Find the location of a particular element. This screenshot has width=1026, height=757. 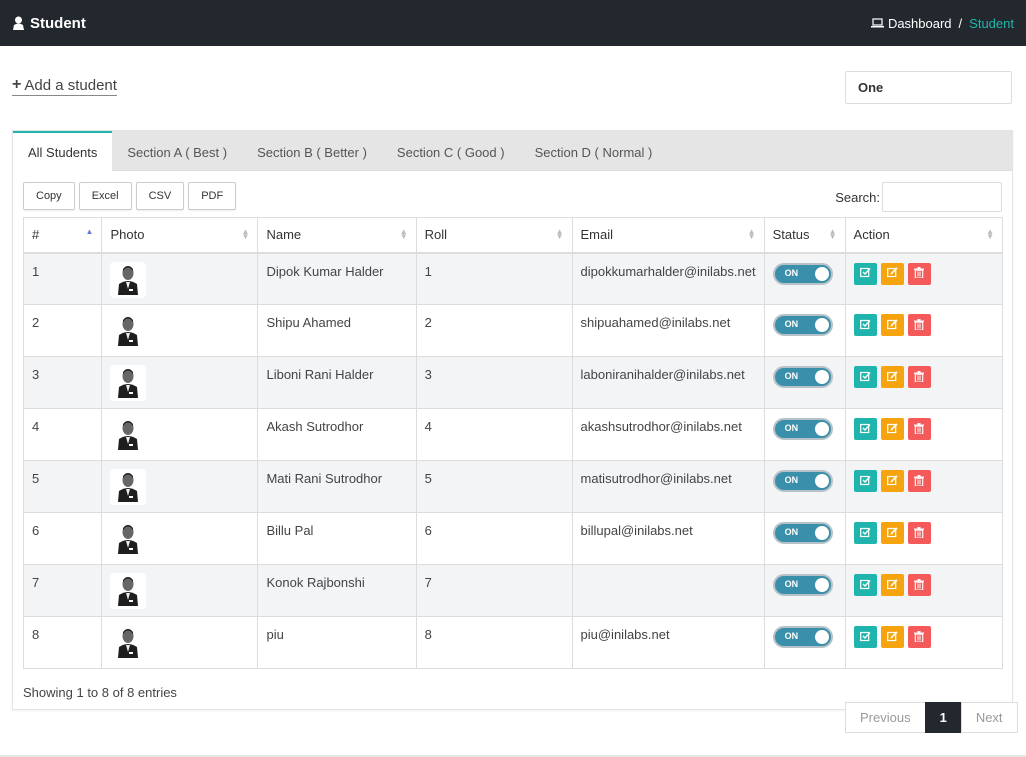

tab-section-b: Section B ( Better ) is located at coordinates (312, 151).